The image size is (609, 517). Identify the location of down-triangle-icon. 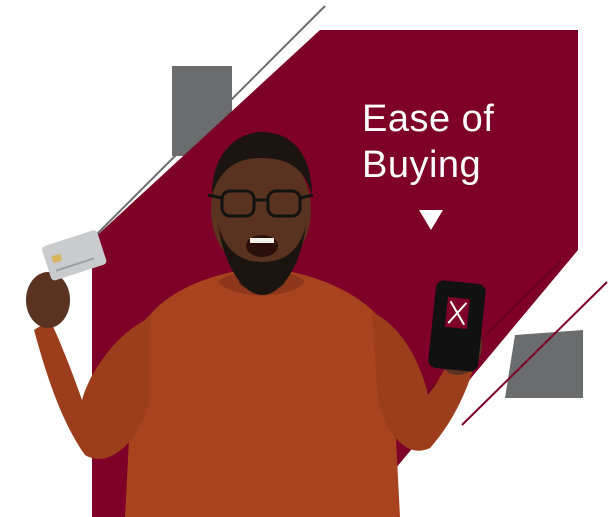
(431, 220).